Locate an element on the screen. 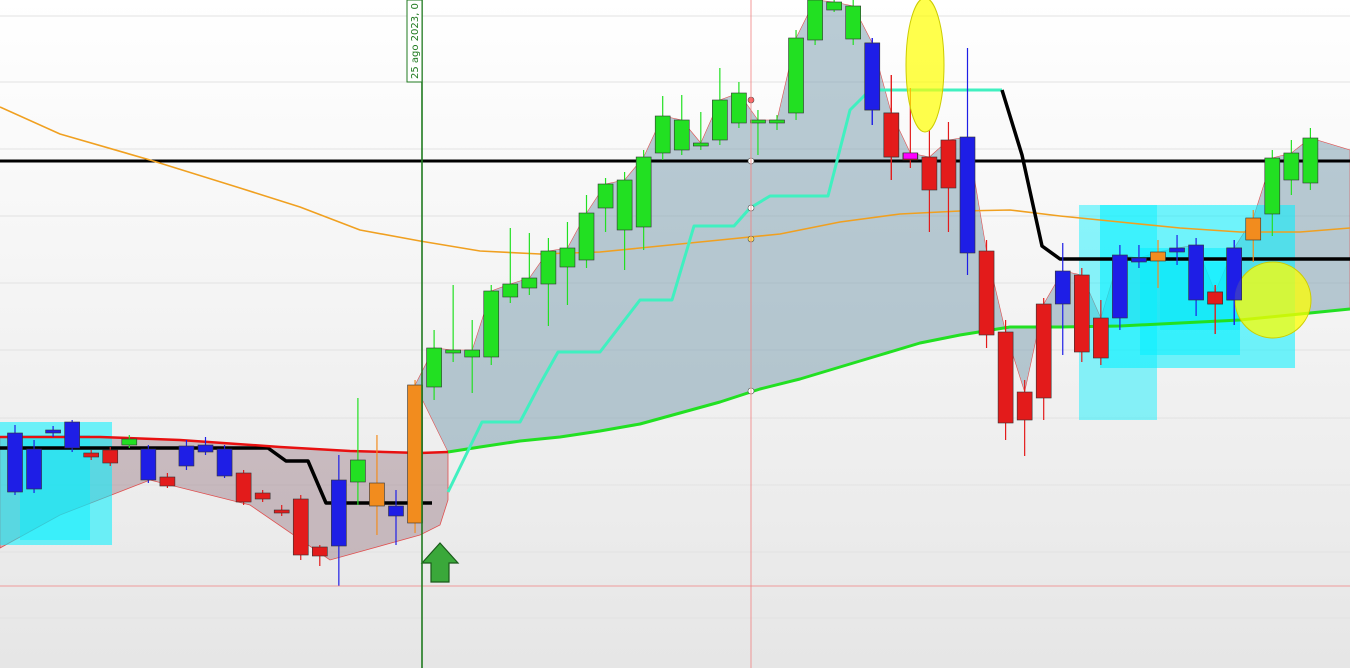  highlight-circle is located at coordinates (1273, 300).